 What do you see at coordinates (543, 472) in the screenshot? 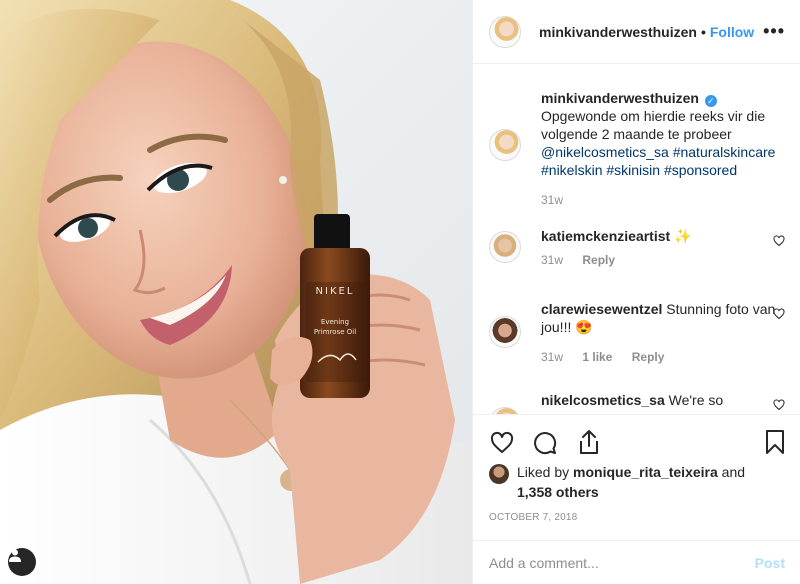
I see `liked-by-prefix: Liked by` at bounding box center [543, 472].